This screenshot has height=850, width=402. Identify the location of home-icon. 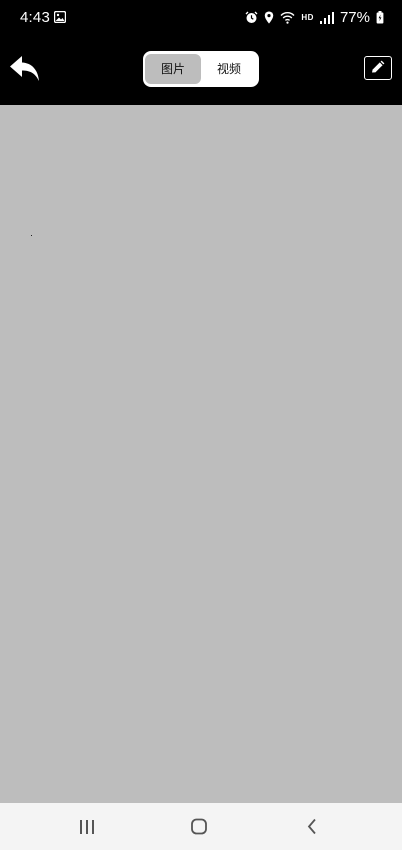
(199, 827).